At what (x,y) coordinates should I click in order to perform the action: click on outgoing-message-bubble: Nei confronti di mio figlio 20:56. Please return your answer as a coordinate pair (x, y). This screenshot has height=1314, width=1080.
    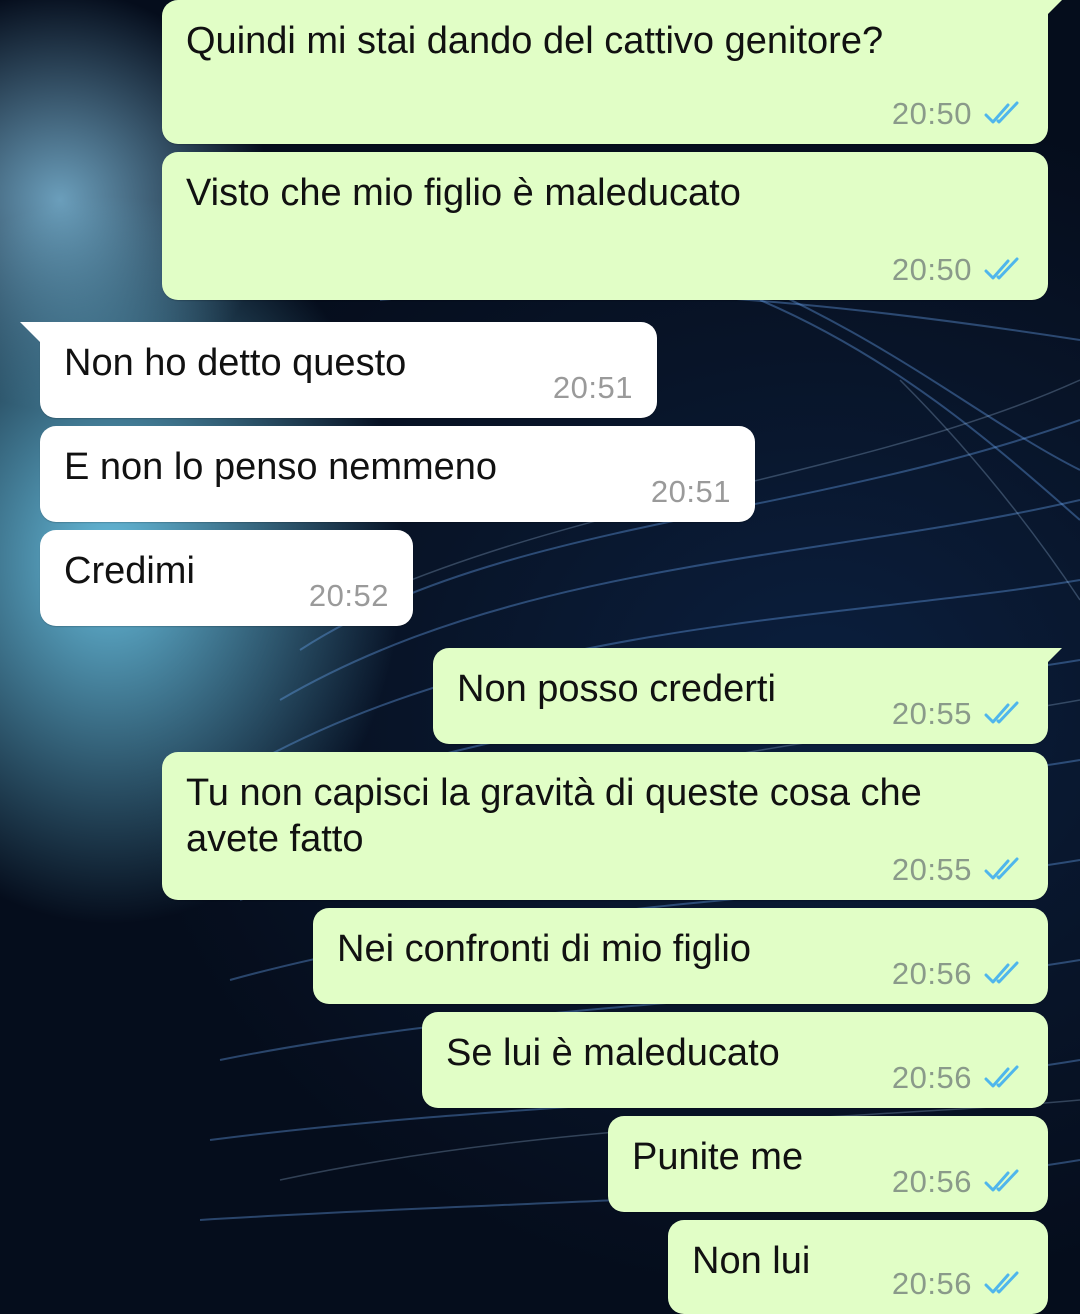
    Looking at the image, I should click on (680, 956).